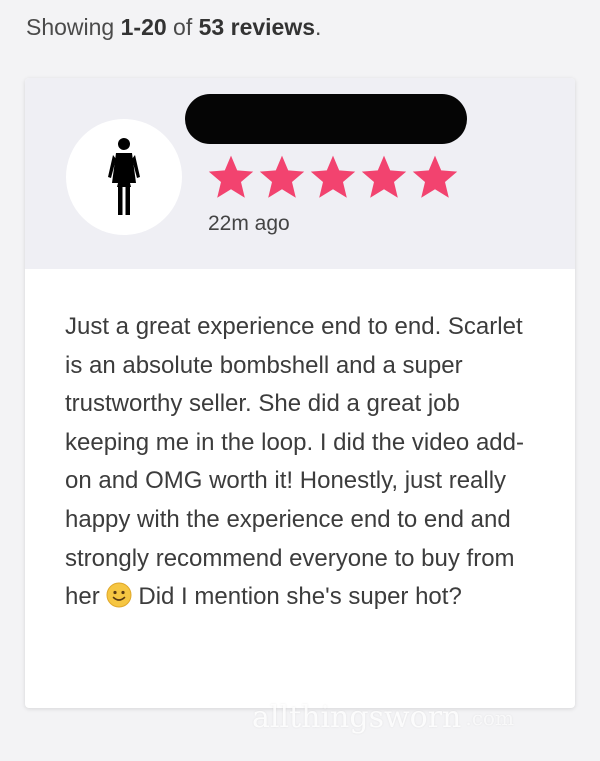 The height and width of the screenshot is (761, 600). I want to click on reviewer-avatar, so click(124, 177).